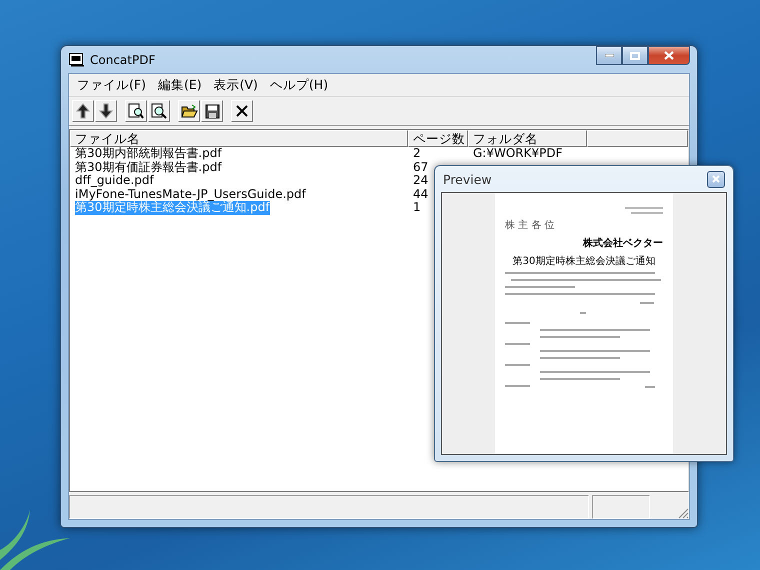 Image resolution: width=760 pixels, height=570 pixels. What do you see at coordinates (148, 153) in the screenshot?
I see `file-name: 第30期内部統制報告書.pdf` at bounding box center [148, 153].